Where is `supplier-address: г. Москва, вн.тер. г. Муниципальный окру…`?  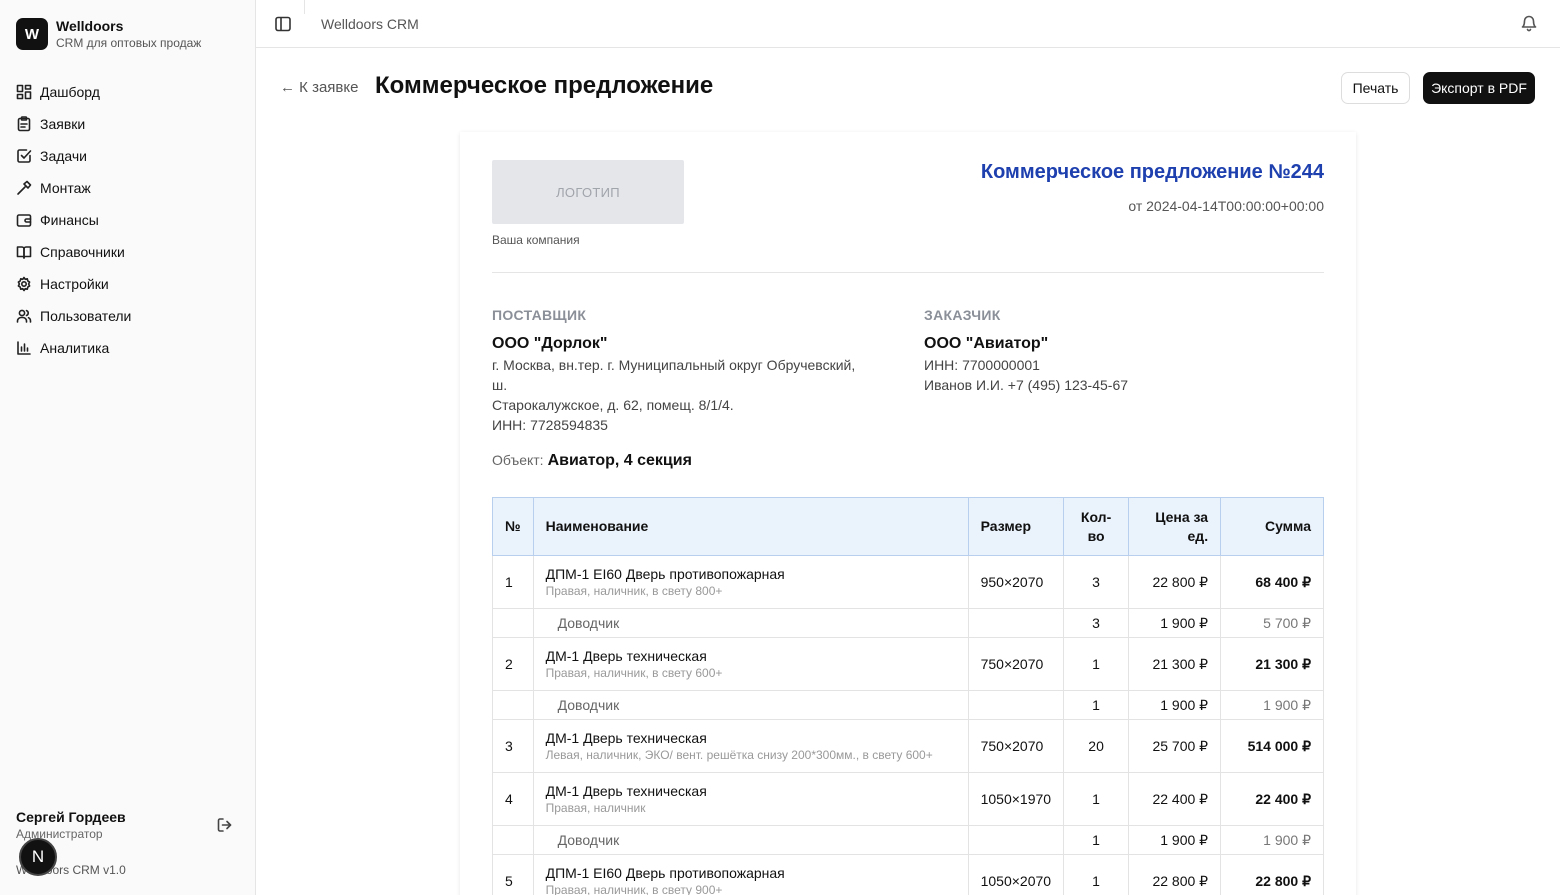 supplier-address: г. Москва, вн.тер. г. Муниципальный окру… is located at coordinates (674, 375).